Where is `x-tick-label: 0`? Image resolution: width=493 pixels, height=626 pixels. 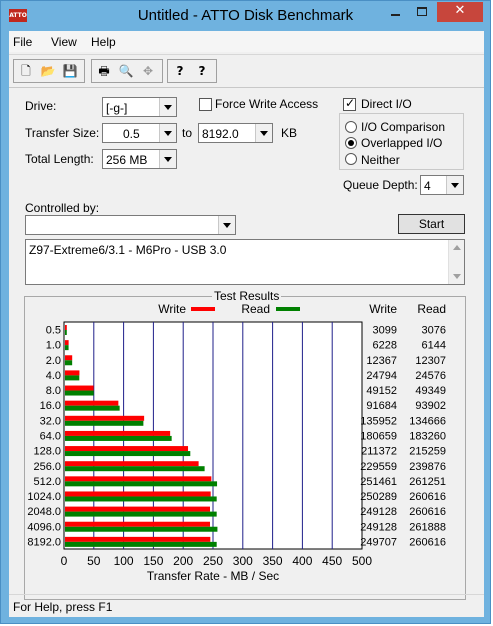
x-tick-label: 0 is located at coordinates (64, 561).